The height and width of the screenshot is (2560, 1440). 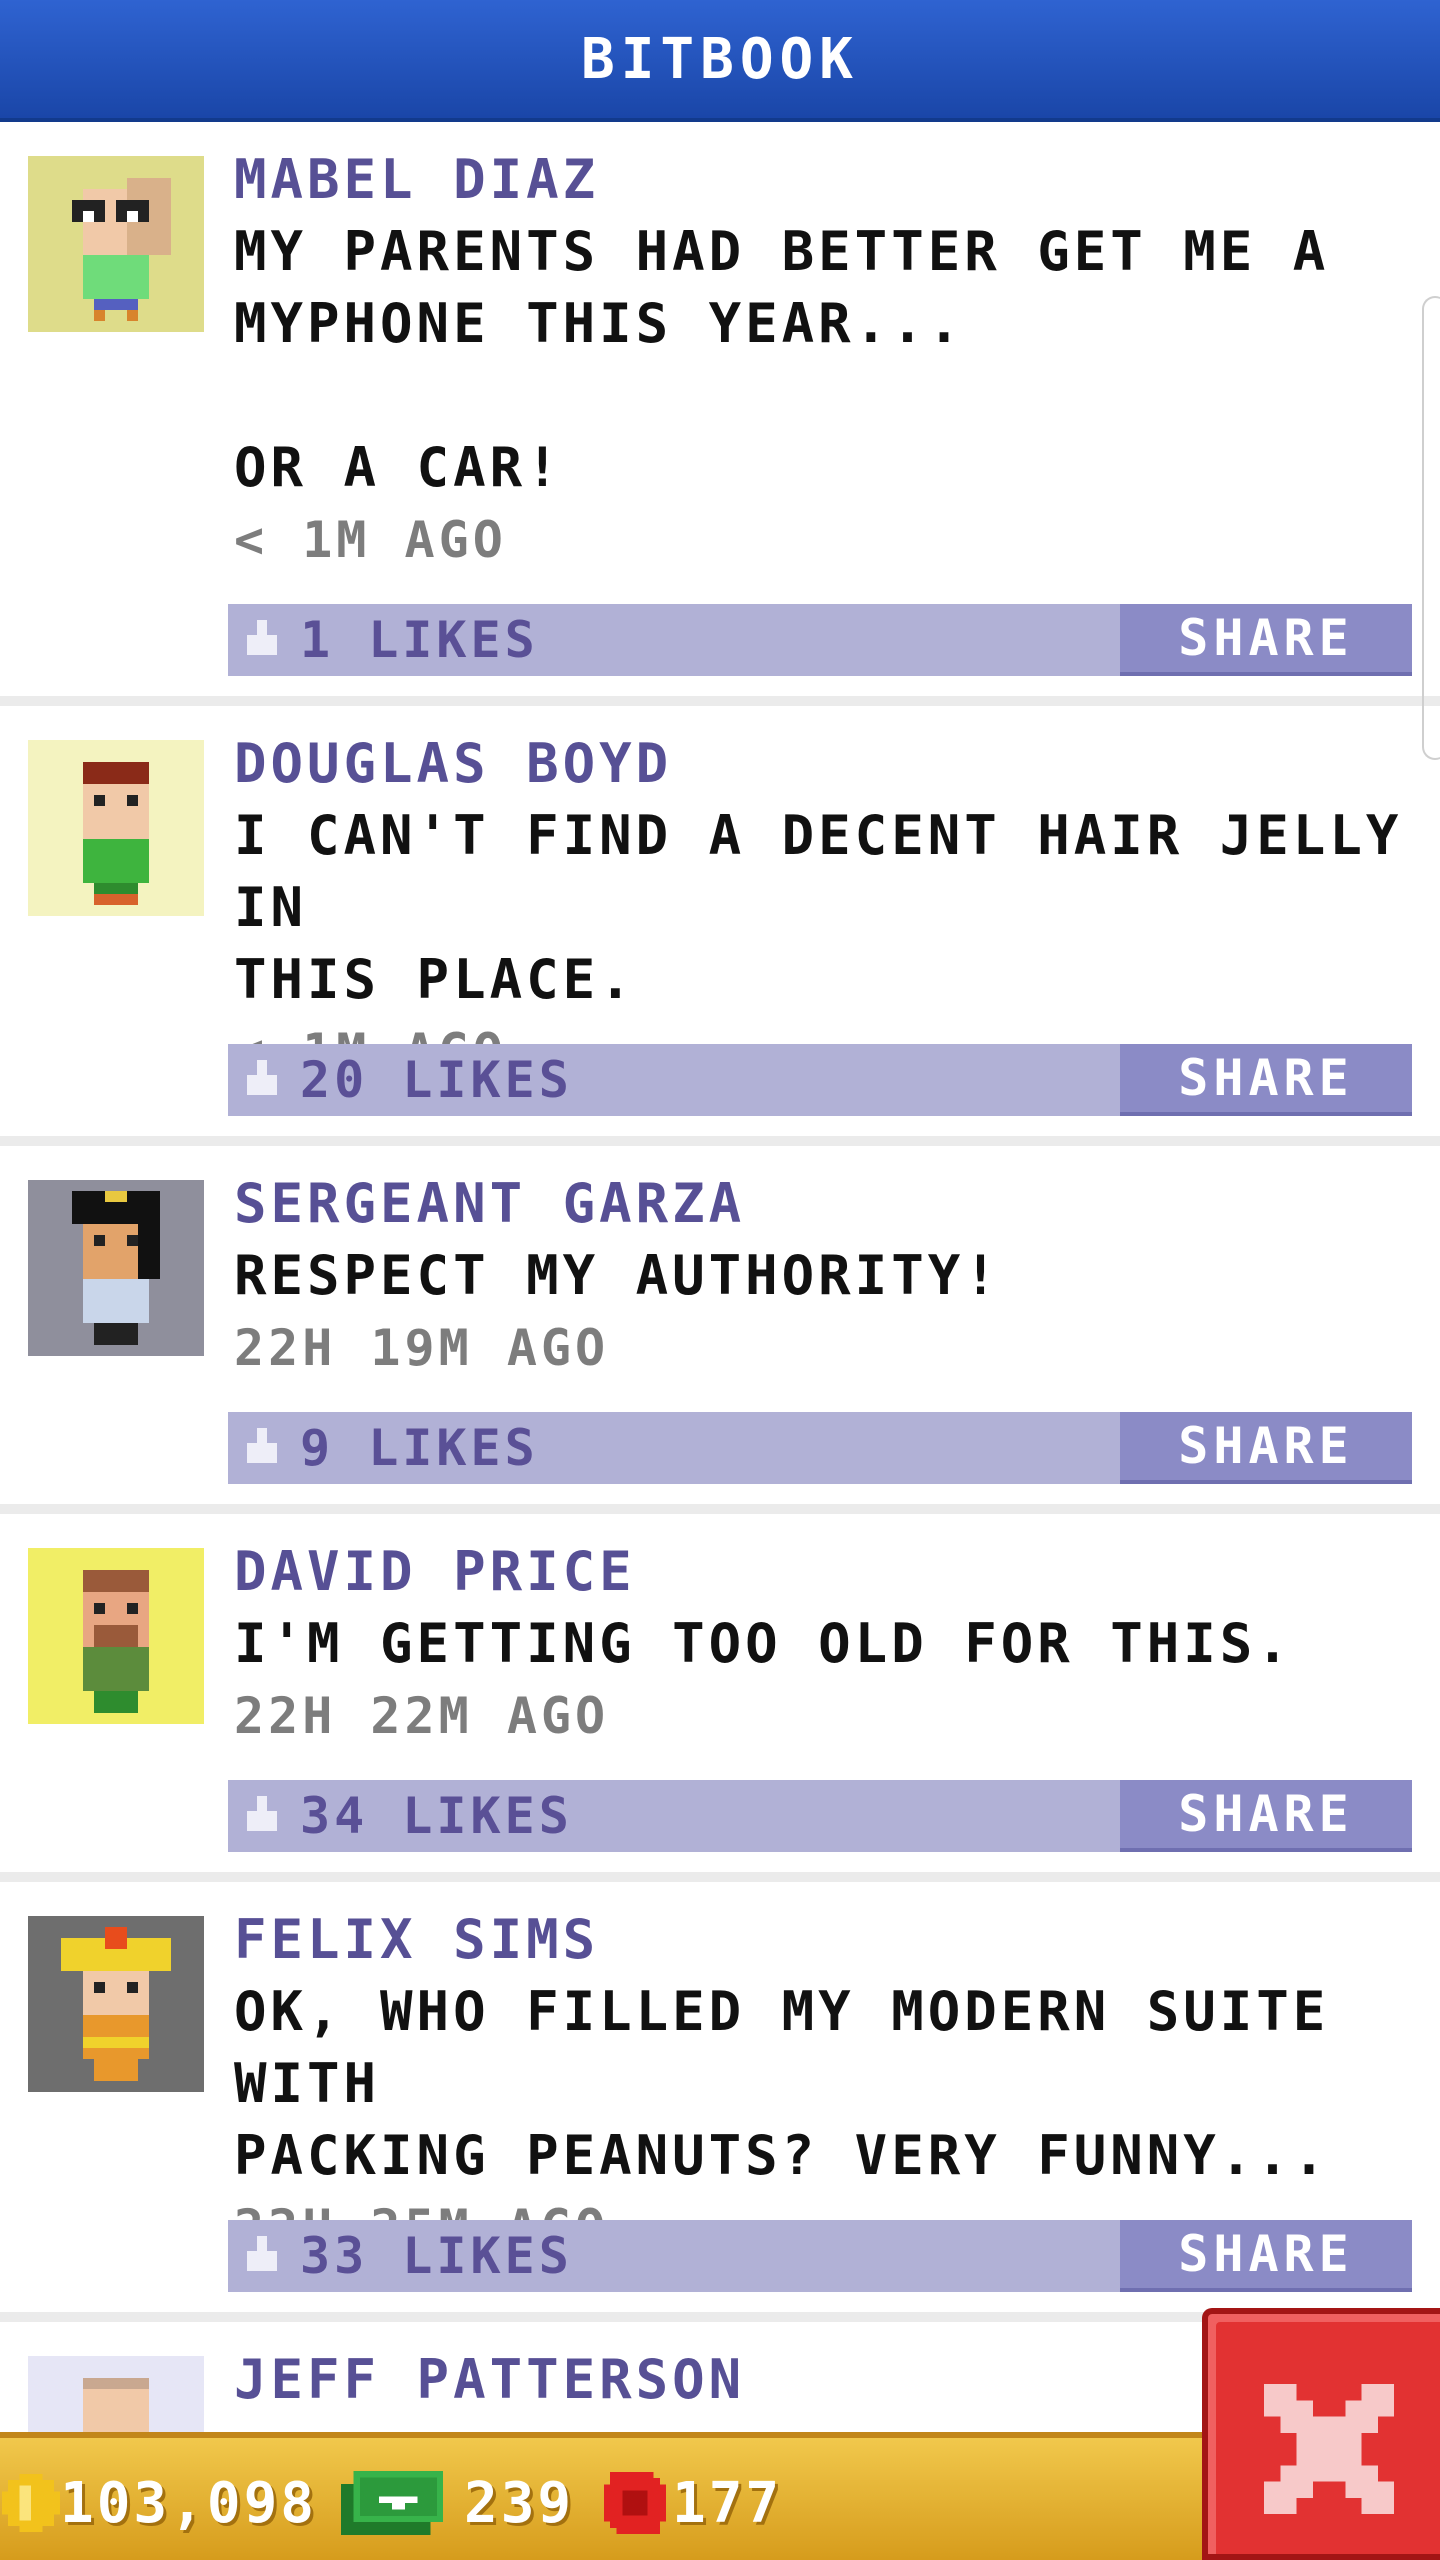 I want to click on like-button: 9 LIKES, so click(x=383, y=1448).